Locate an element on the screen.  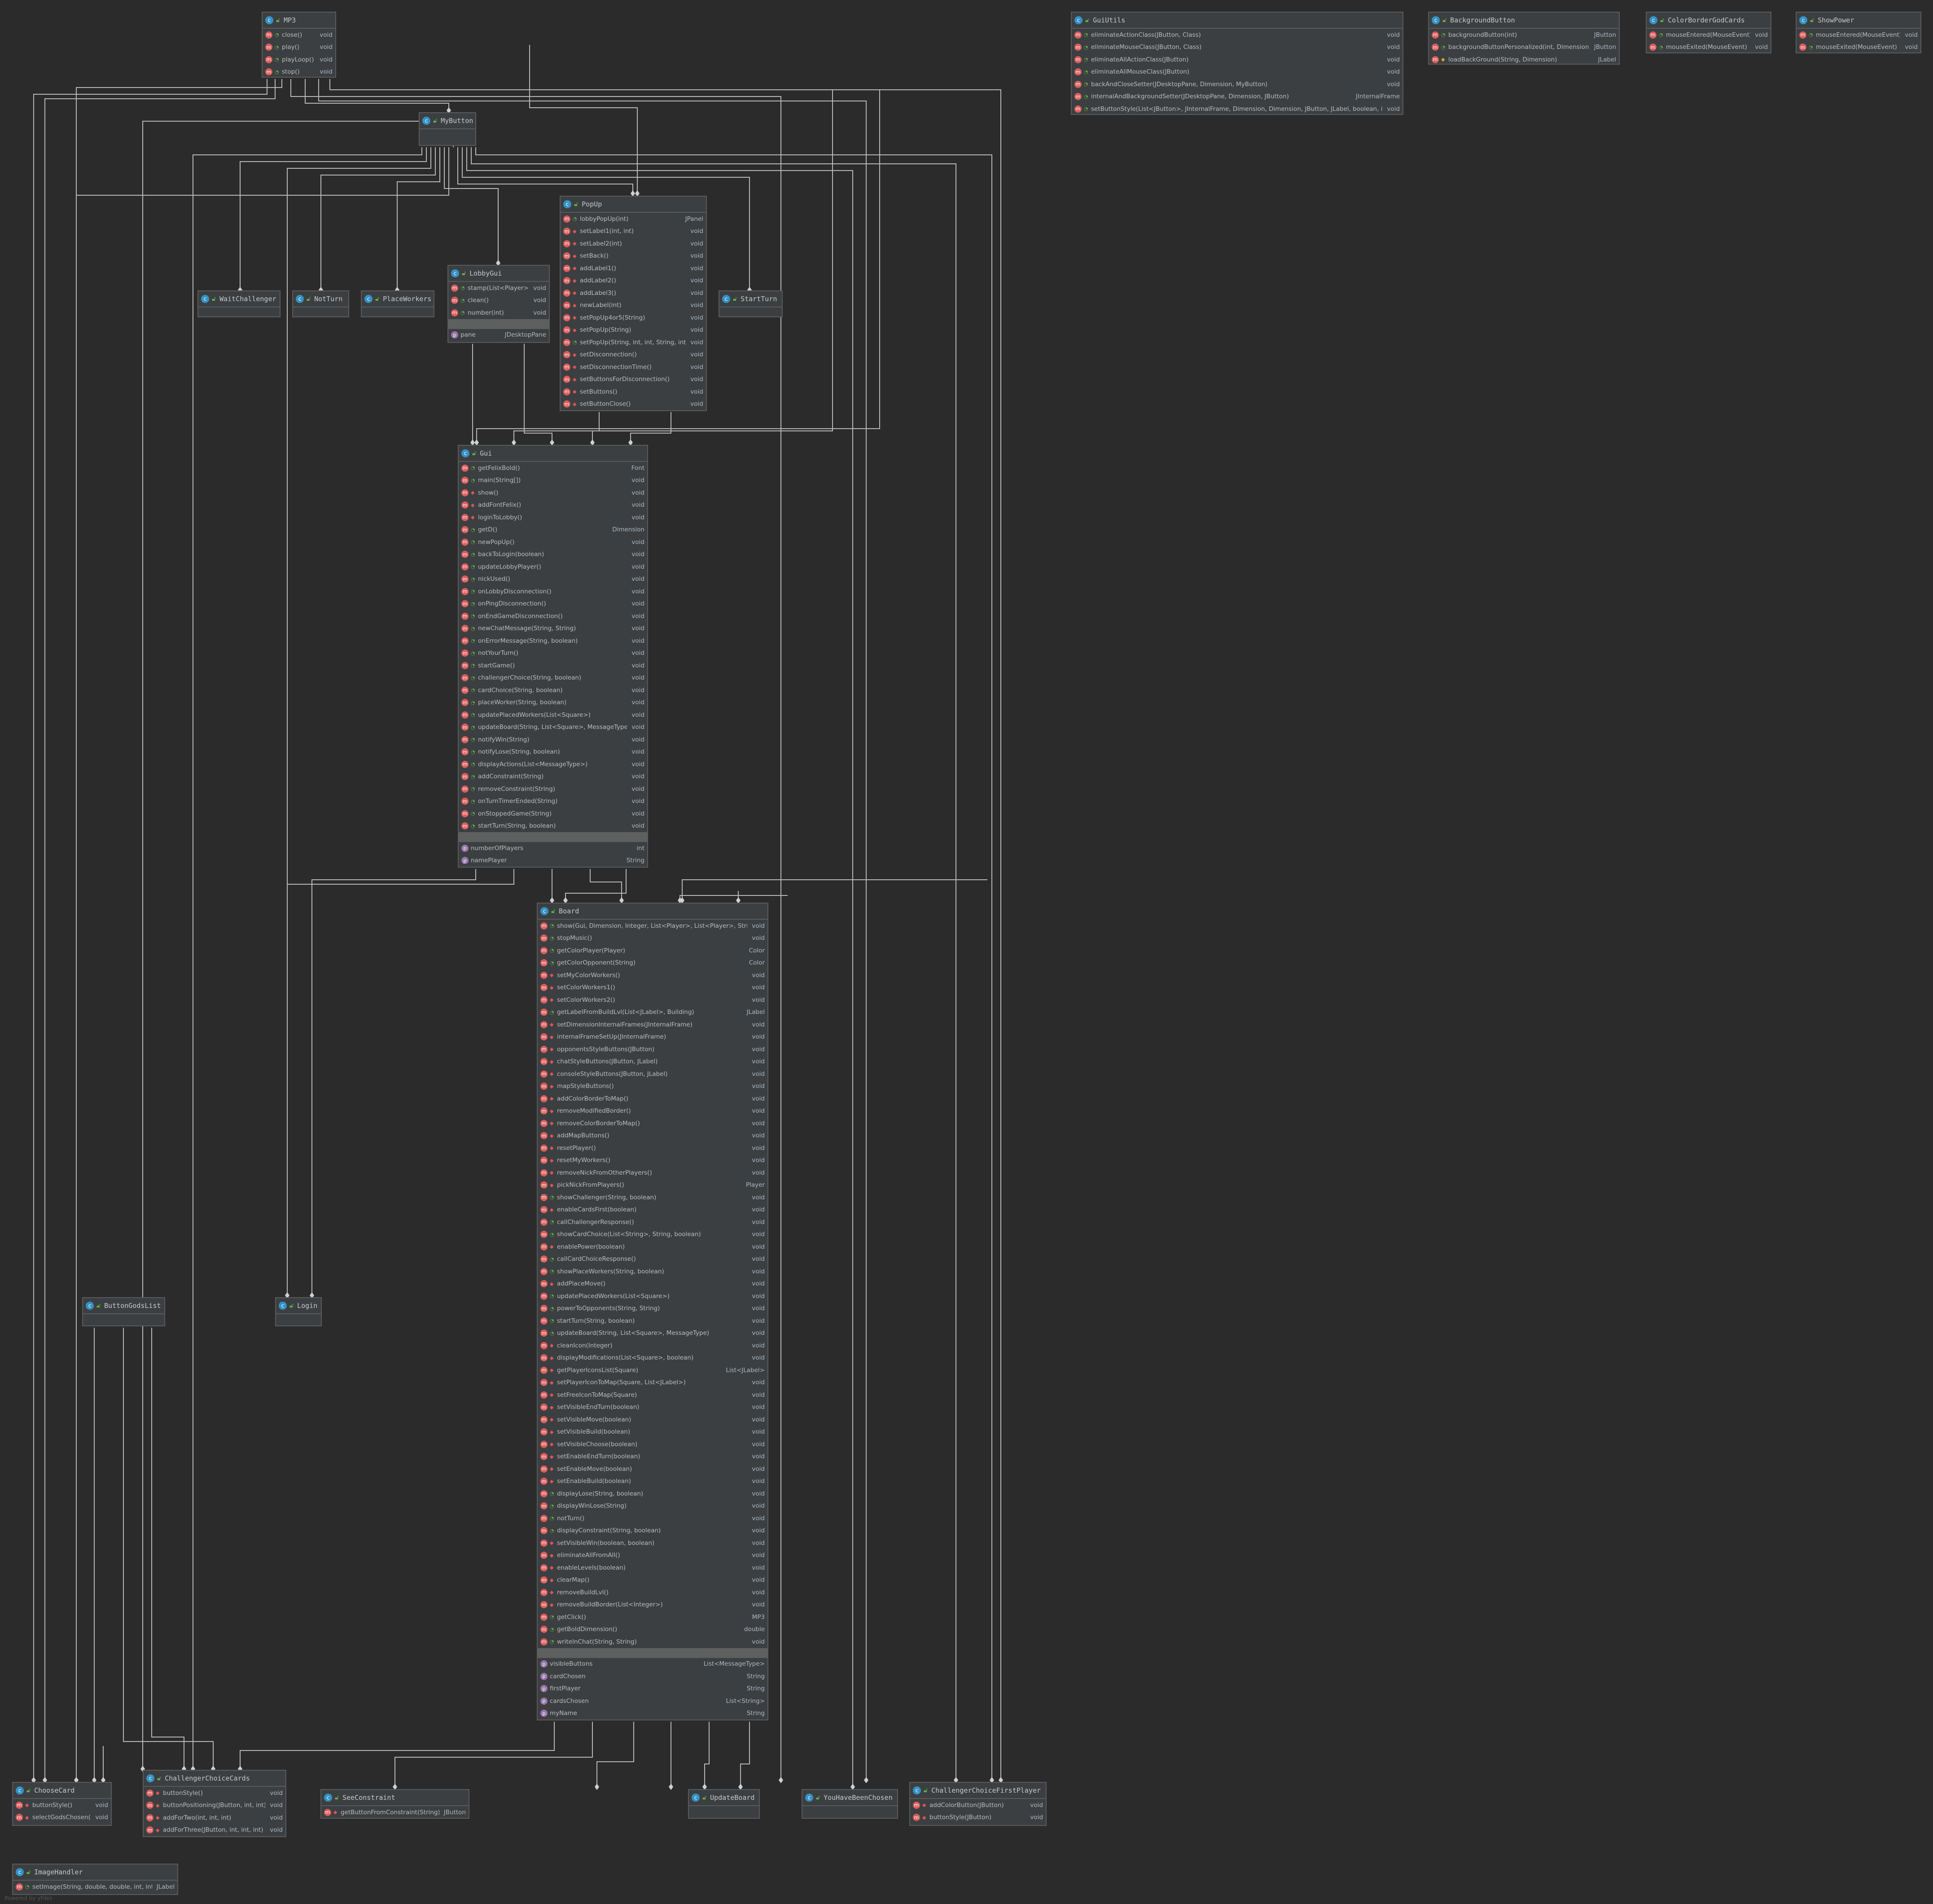
empty-section is located at coordinates (239, 311).